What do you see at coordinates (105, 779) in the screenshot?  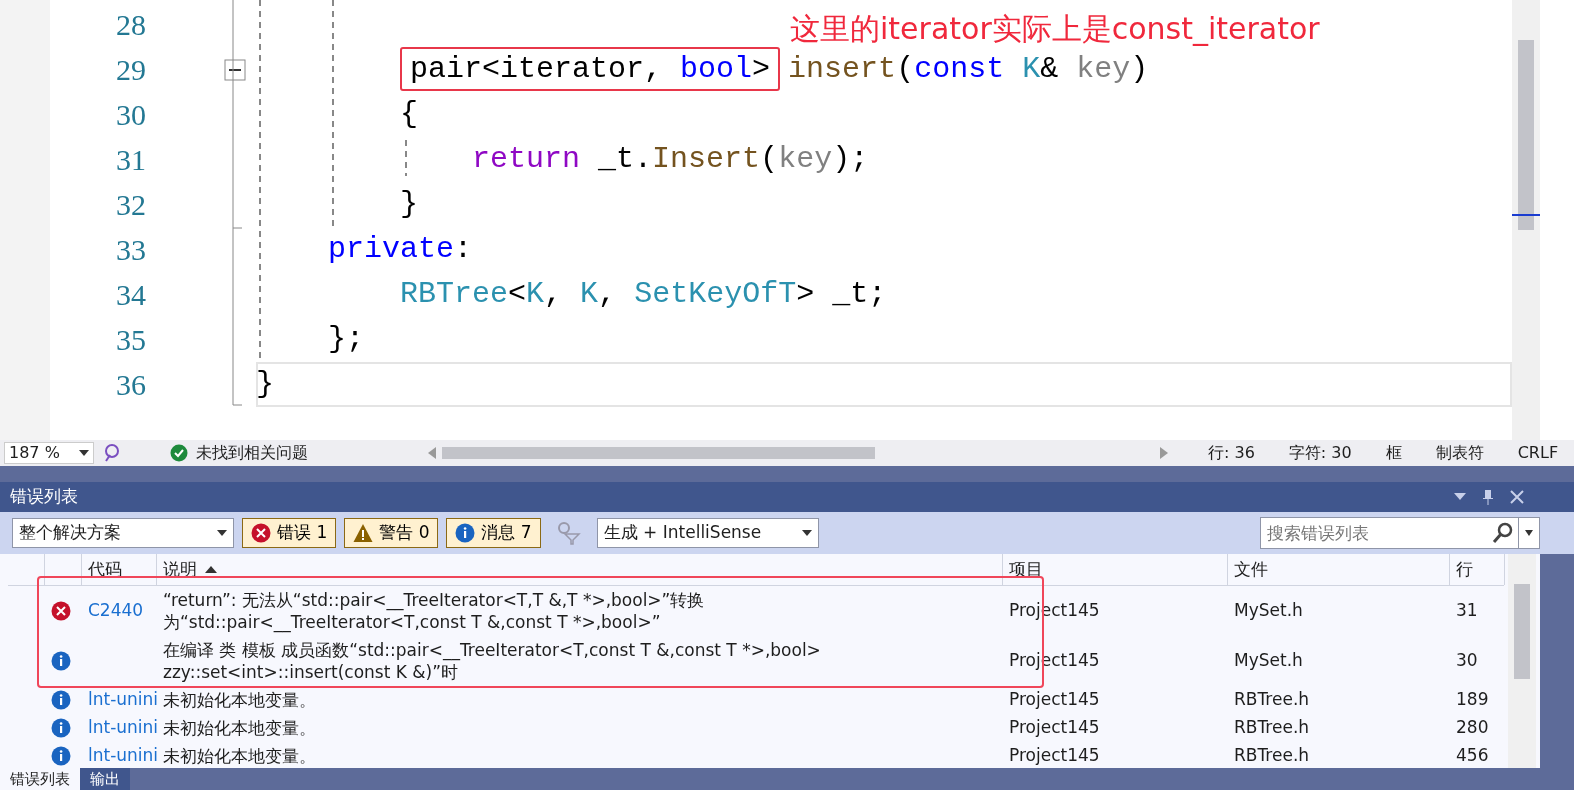 I see `panel-tab: 输出` at bounding box center [105, 779].